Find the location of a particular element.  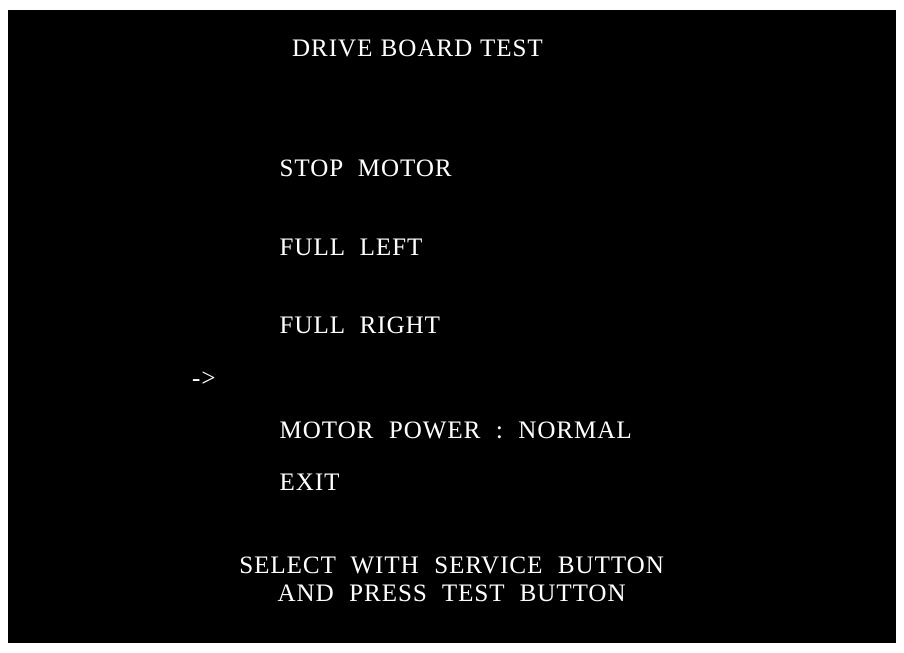

menu-item-full-left: FULL LEFT is located at coordinates (434, 234).